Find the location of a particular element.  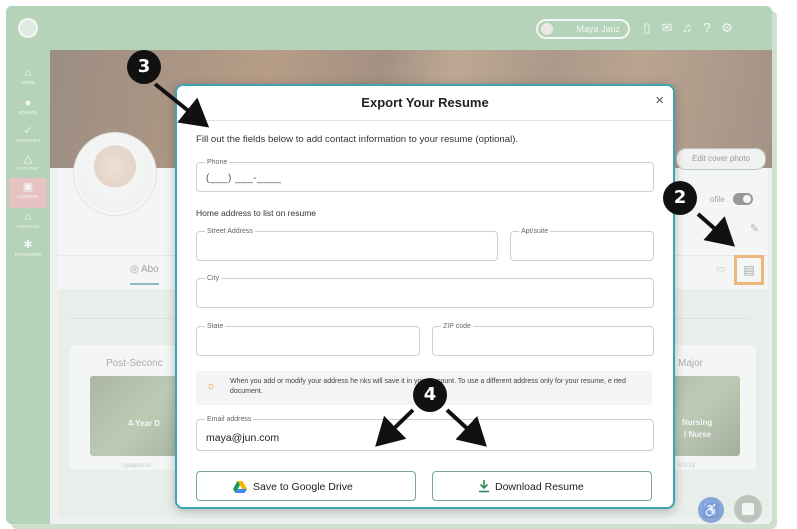

arrow-callout-4-right is located at coordinates (466, 427).